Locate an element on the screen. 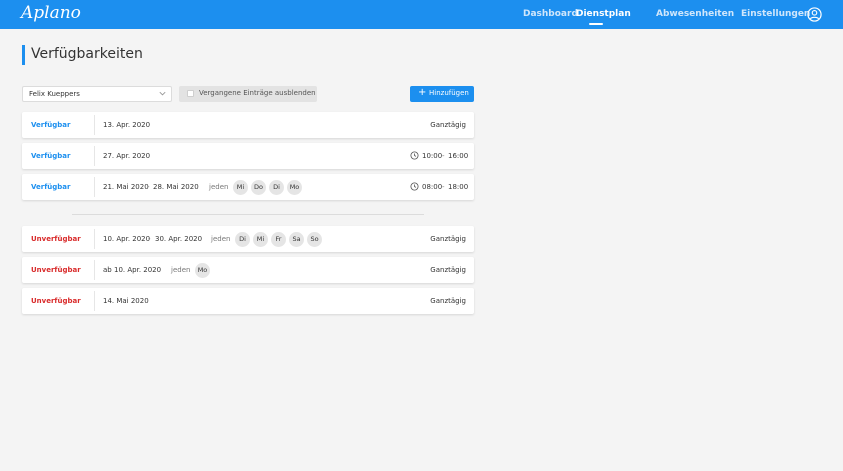 The width and height of the screenshot is (843, 471). availability-row: Verfügbar 13. Apr. 2020 Ganztägig is located at coordinates (248, 125).